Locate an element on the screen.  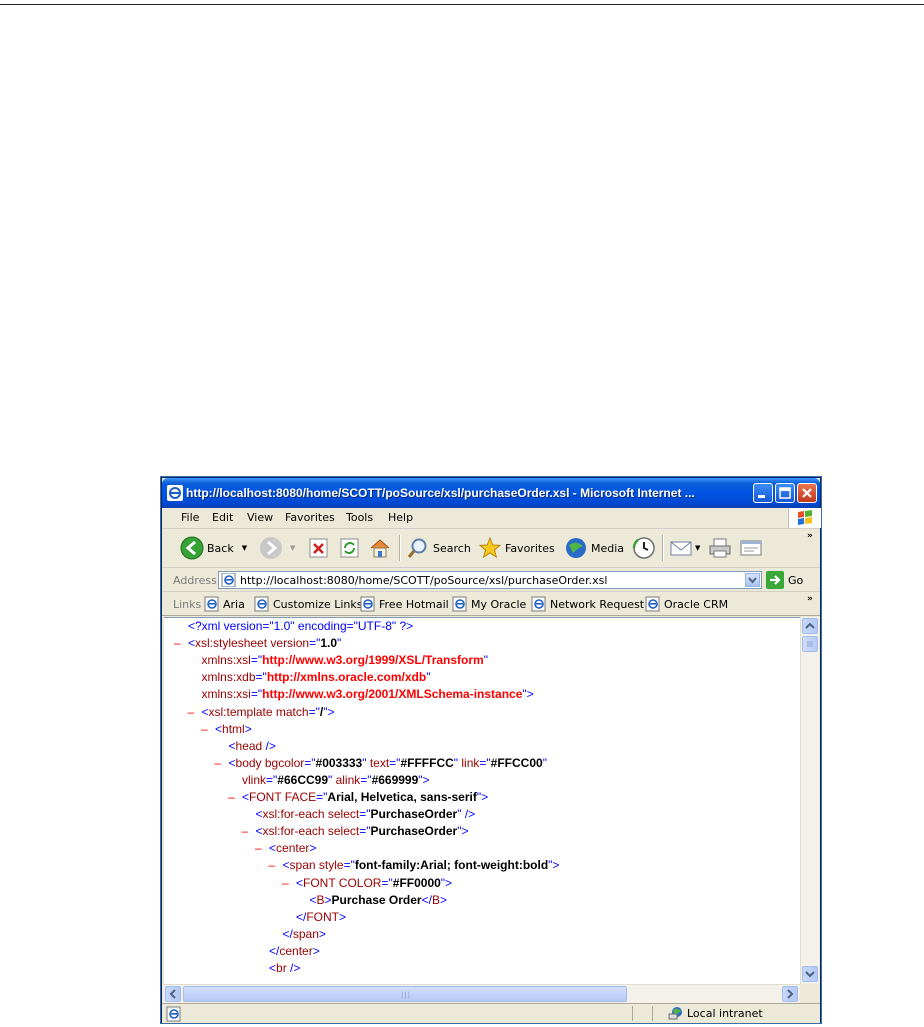
xml-token: xmlns:xsl is located at coordinates (226, 660).